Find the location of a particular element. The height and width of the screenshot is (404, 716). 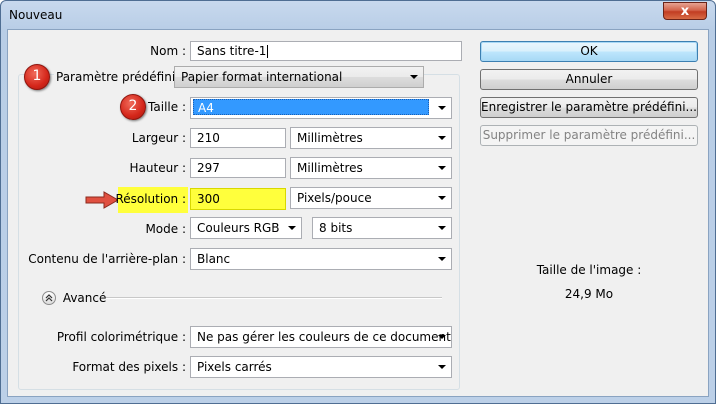

height-unit-value: Millimètres is located at coordinates (330, 168).